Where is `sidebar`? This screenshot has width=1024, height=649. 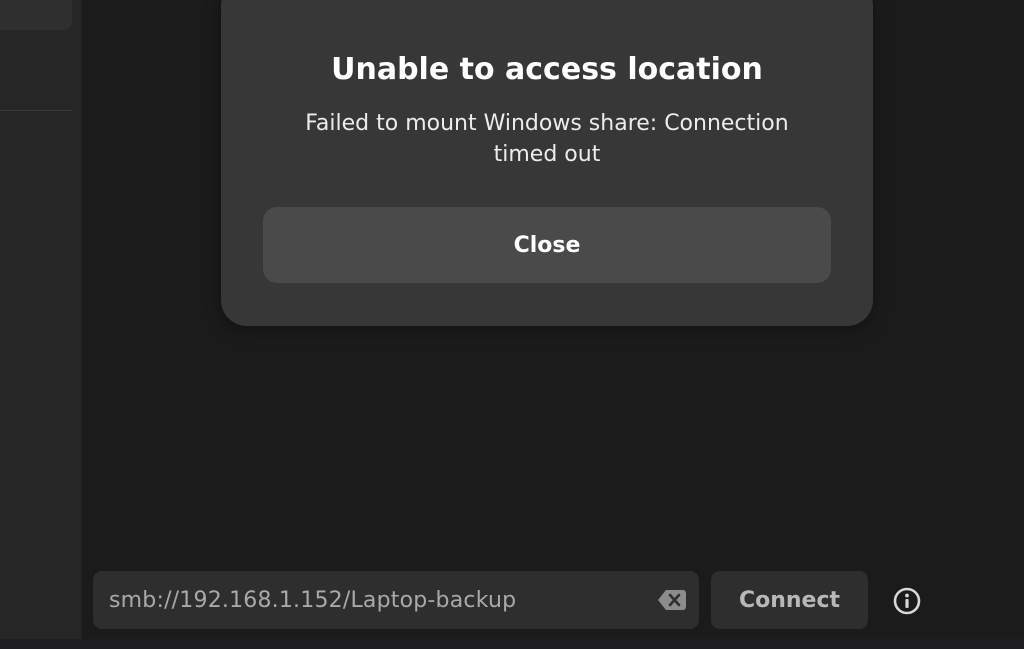
sidebar is located at coordinates (41, 319).